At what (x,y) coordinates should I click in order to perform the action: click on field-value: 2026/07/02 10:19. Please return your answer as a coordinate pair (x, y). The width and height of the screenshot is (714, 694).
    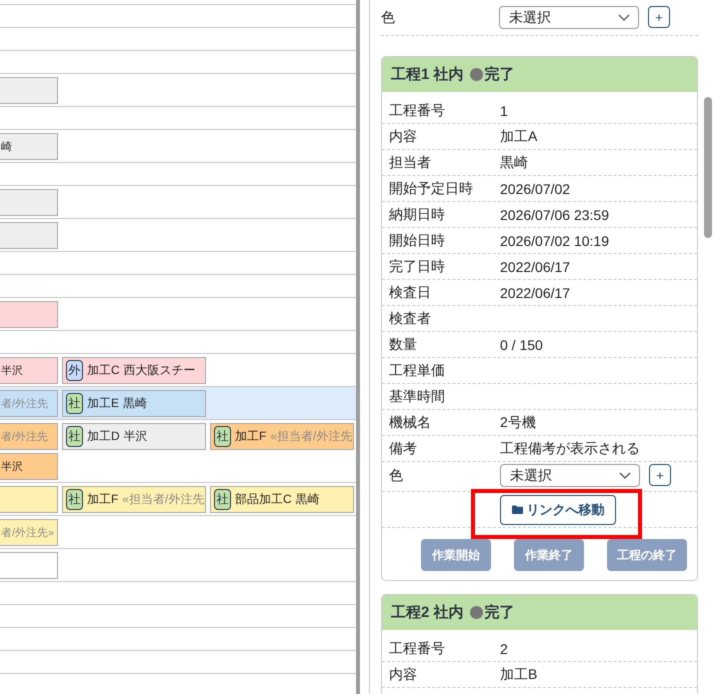
    Looking at the image, I should click on (554, 240).